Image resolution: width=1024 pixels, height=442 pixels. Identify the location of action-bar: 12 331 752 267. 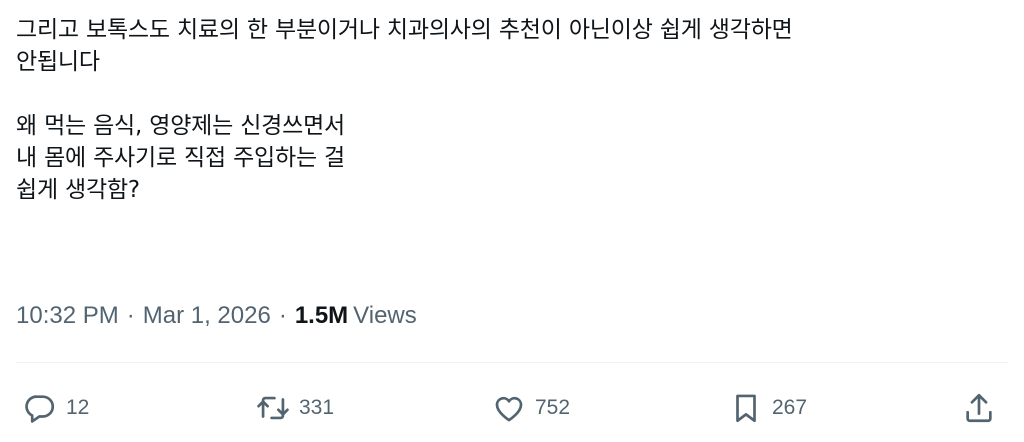
(512, 408).